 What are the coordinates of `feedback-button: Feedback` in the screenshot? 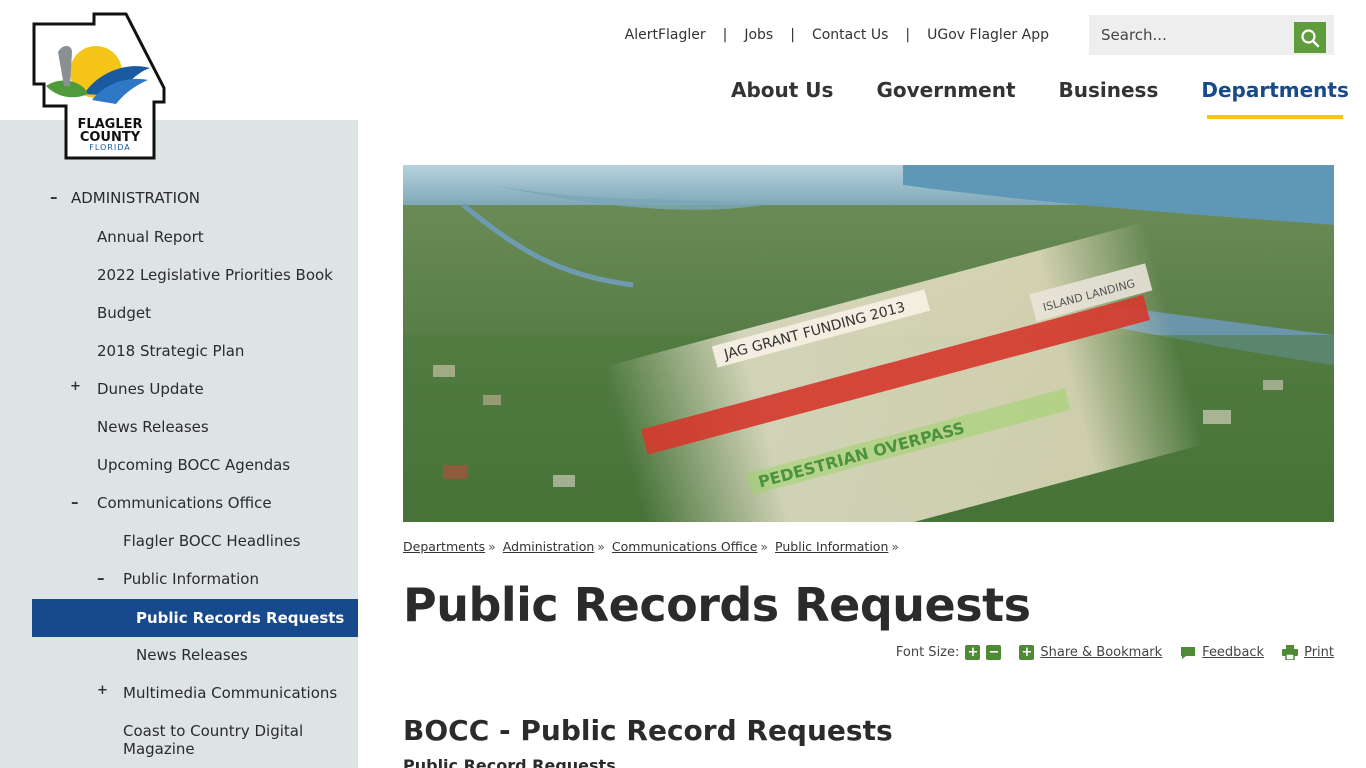 It's located at (1222, 652).